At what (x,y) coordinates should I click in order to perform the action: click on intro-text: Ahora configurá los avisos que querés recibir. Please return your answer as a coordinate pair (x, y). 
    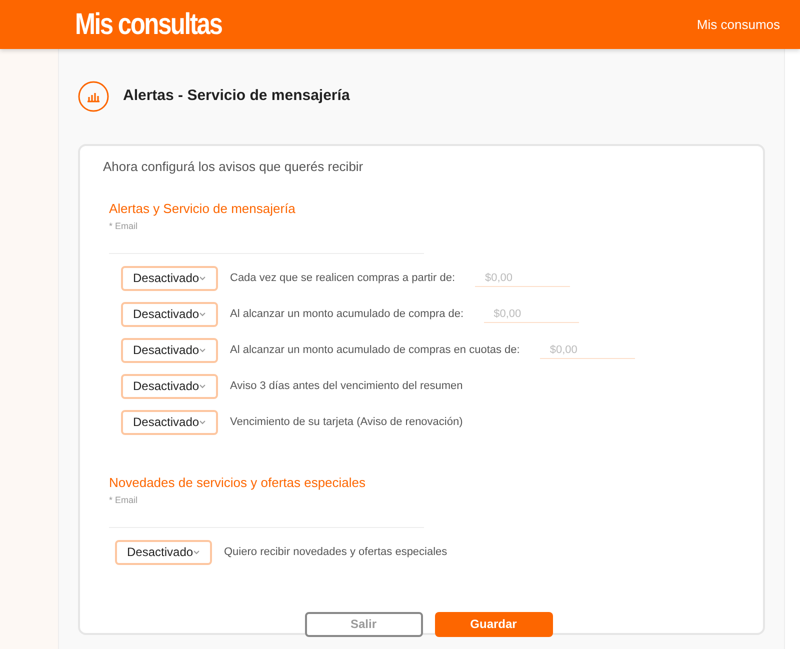
    Looking at the image, I should click on (233, 167).